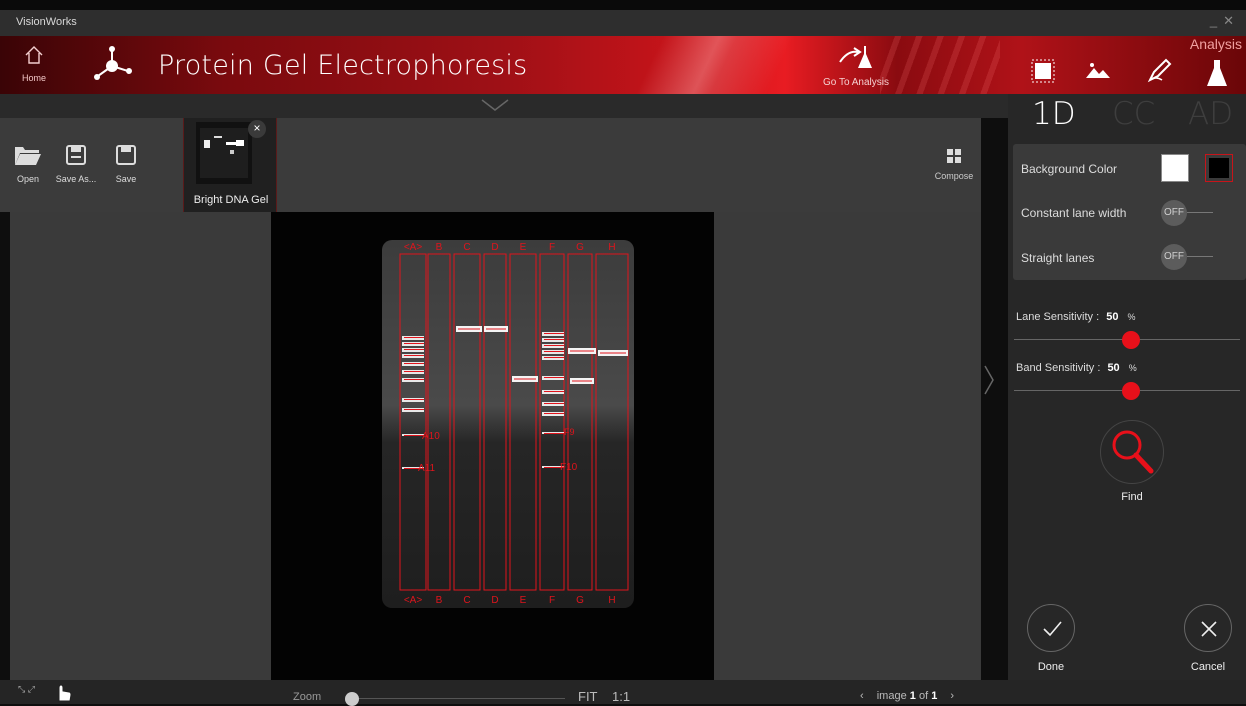 Image resolution: width=1246 pixels, height=706 pixels. What do you see at coordinates (34, 66) in the screenshot?
I see `home-button: Home` at bounding box center [34, 66].